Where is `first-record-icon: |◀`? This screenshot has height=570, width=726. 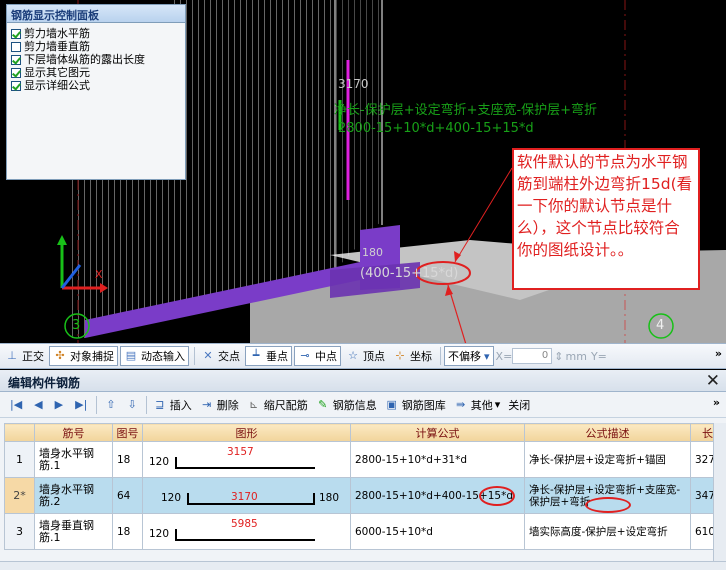
first-record-icon: |◀ is located at coordinates (16, 404).